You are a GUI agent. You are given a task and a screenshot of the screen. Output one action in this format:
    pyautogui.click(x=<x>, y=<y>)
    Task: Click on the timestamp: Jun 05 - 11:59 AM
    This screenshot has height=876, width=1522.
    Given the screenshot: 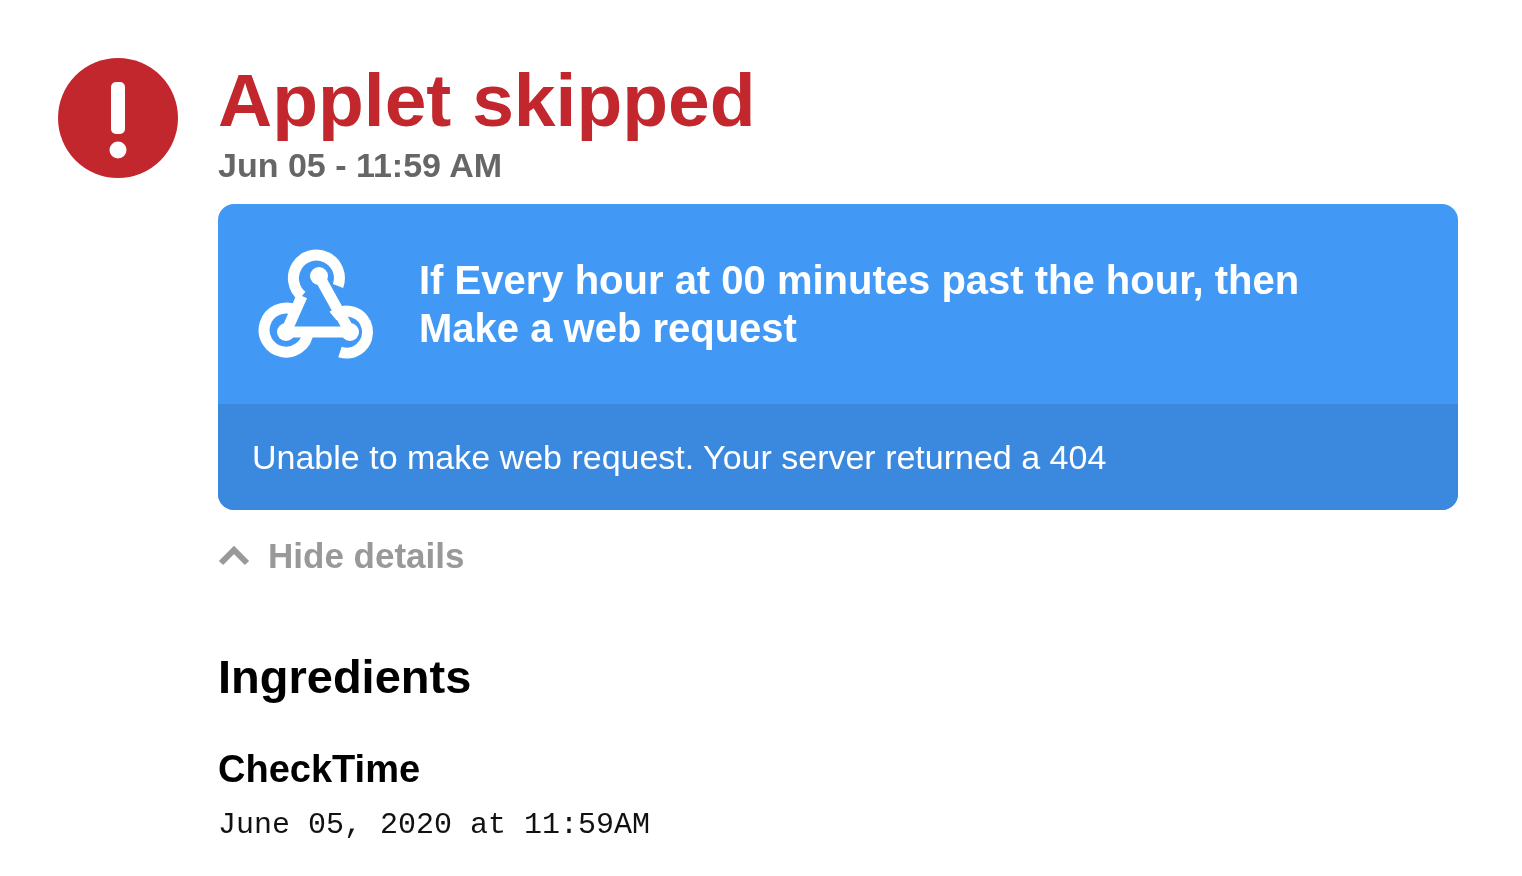 What is the action you would take?
    pyautogui.click(x=360, y=165)
    